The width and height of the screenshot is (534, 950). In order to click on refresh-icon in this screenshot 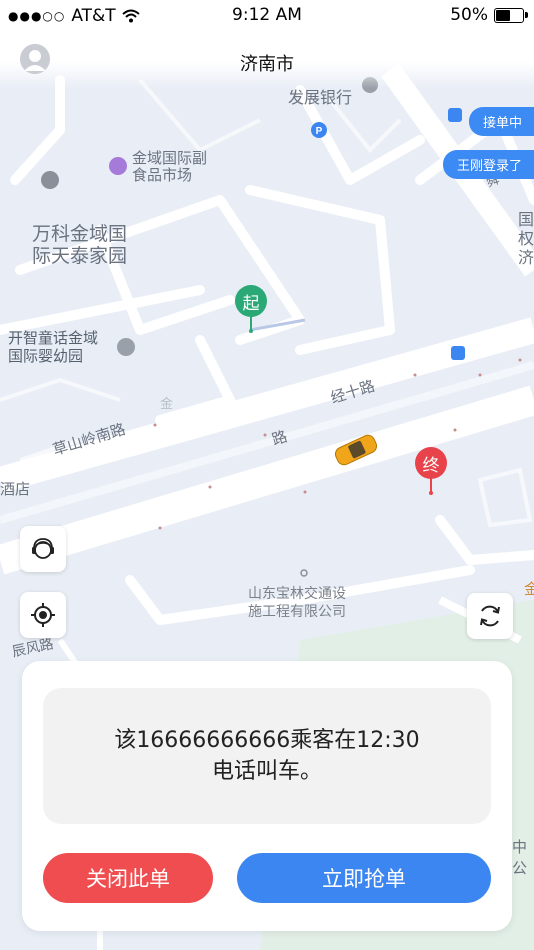, I will do `click(490, 616)`.